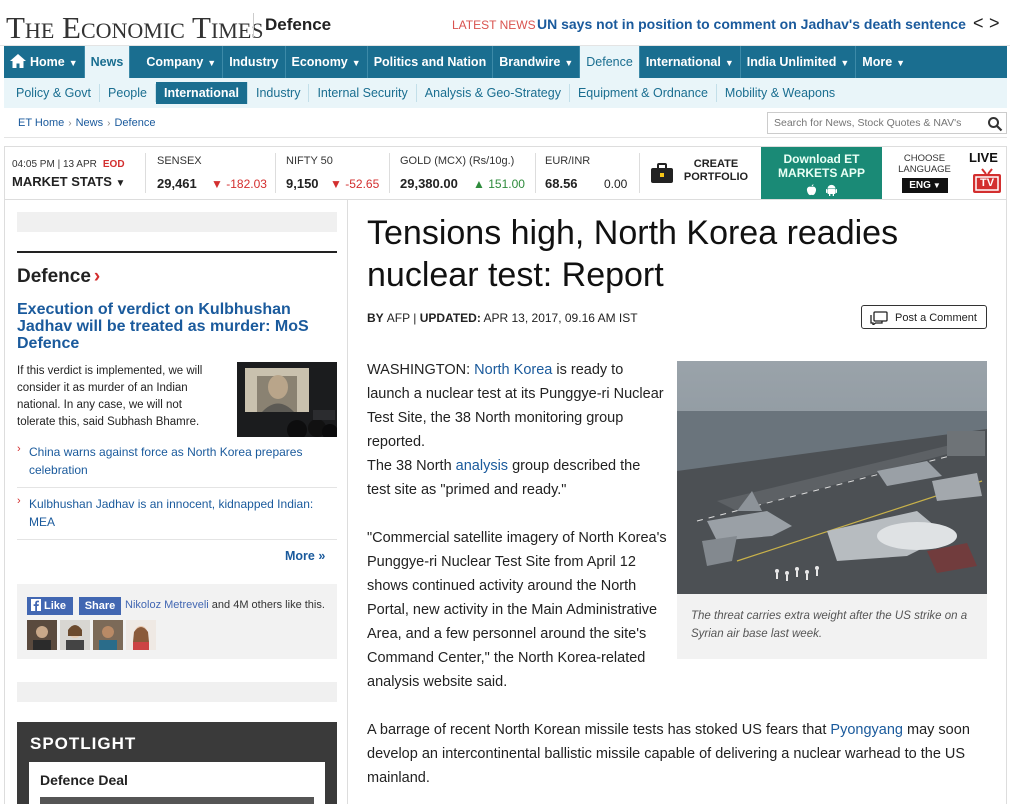 The image size is (1010, 804). What do you see at coordinates (336, 184) in the screenshot?
I see `down-arrow-icon: ▼` at bounding box center [336, 184].